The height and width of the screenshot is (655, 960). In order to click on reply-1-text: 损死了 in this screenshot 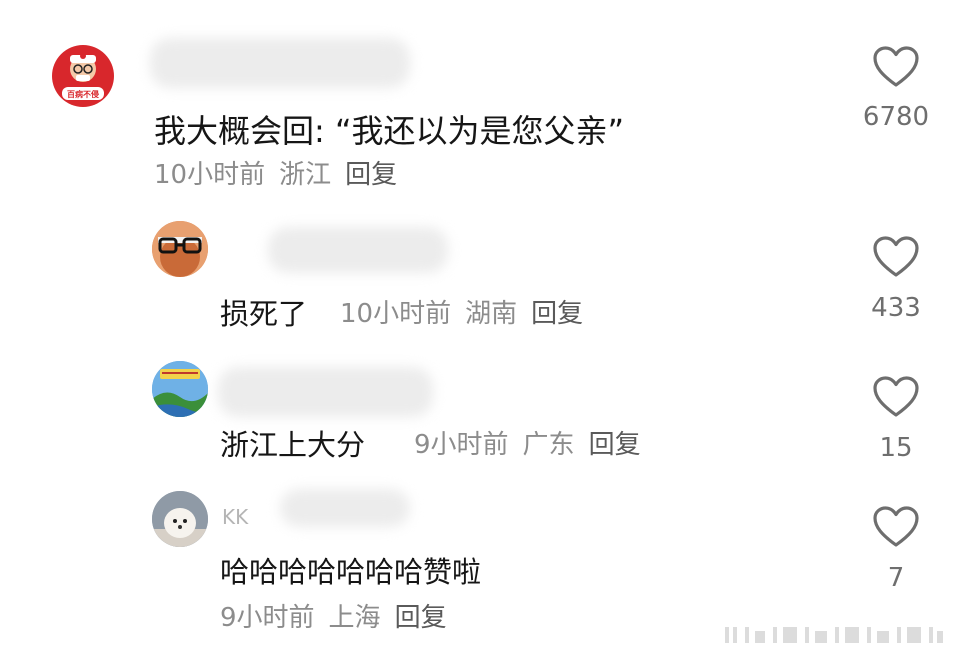, I will do `click(264, 314)`.